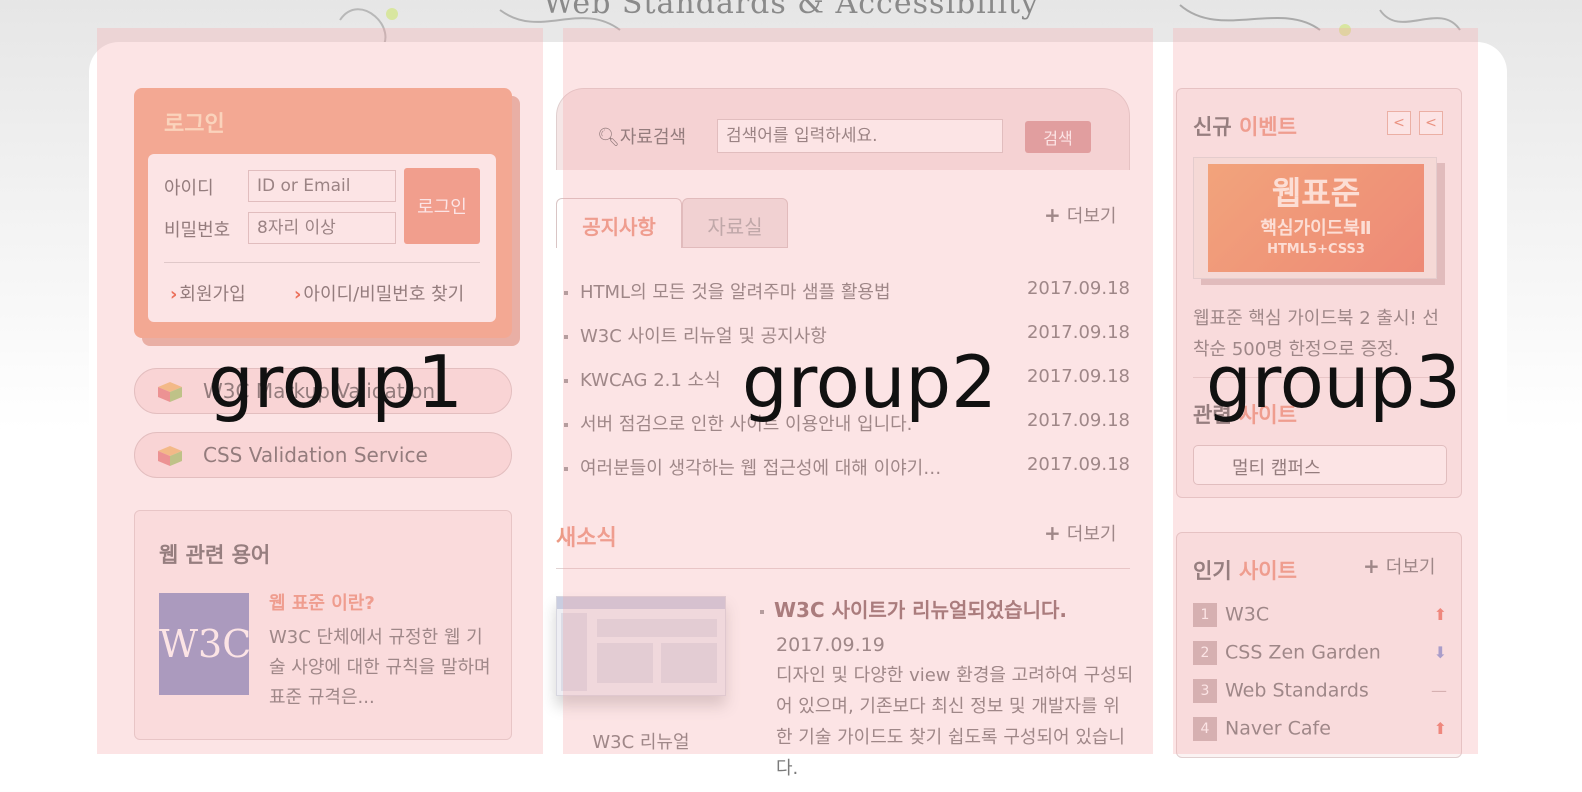 This screenshot has width=1582, height=792. What do you see at coordinates (335, 382) in the screenshot?
I see `group1-label: group1` at bounding box center [335, 382].